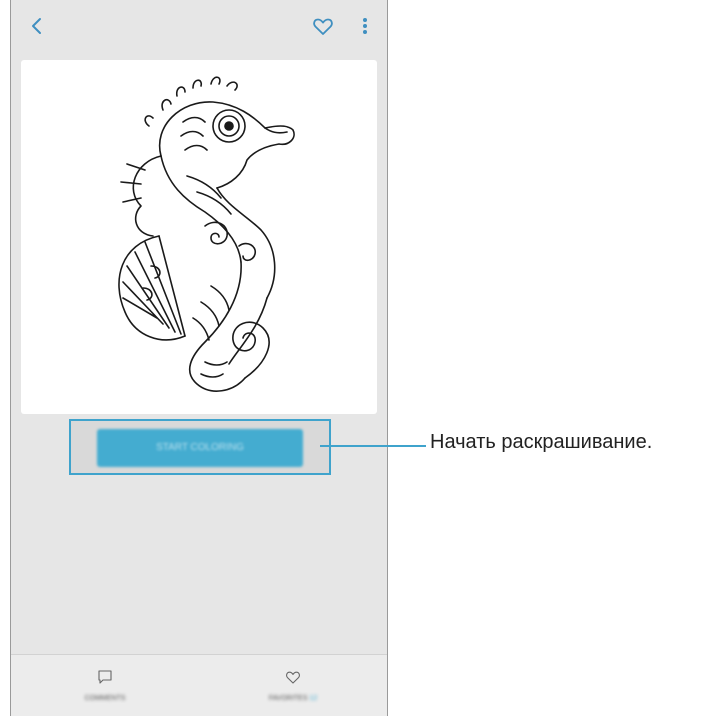 This screenshot has width=704, height=716. I want to click on back-button, so click(37, 26).